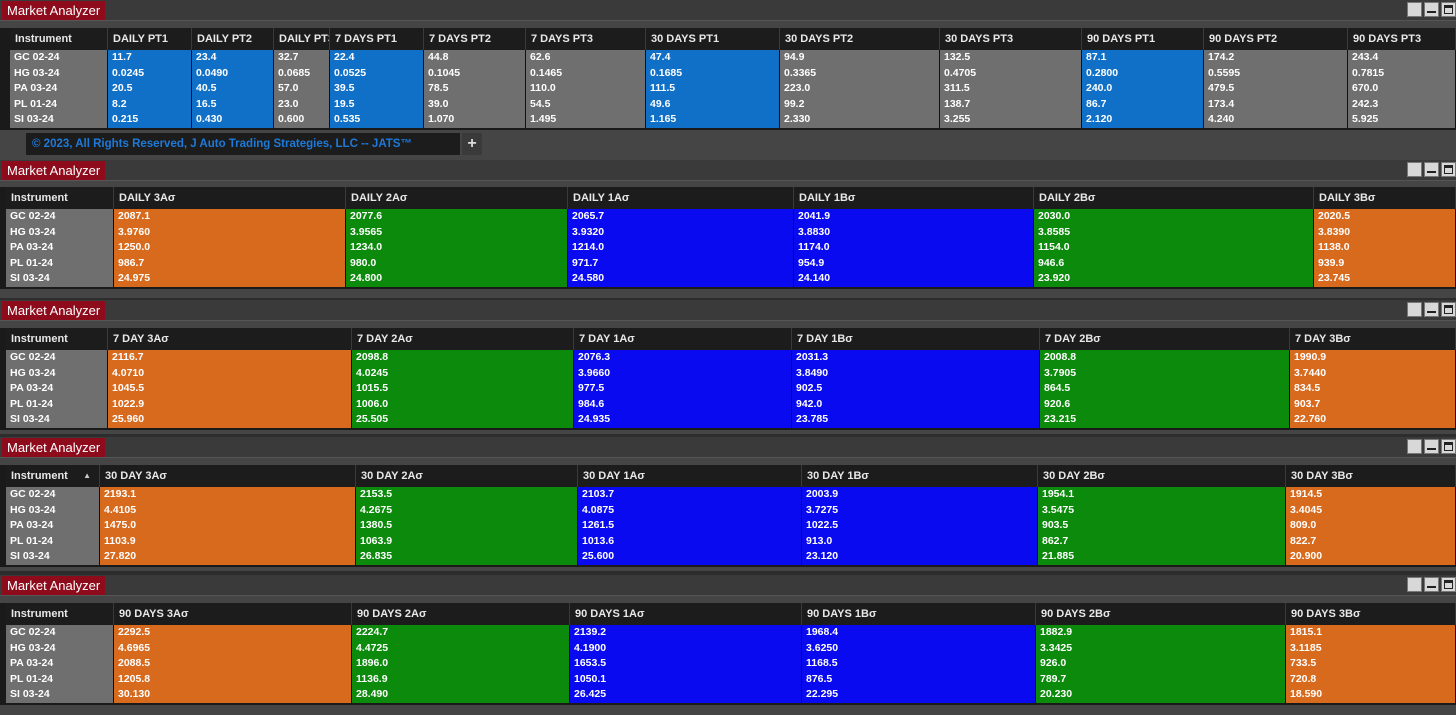  What do you see at coordinates (1160, 695) in the screenshot?
I see `value-cell: 20.230` at bounding box center [1160, 695].